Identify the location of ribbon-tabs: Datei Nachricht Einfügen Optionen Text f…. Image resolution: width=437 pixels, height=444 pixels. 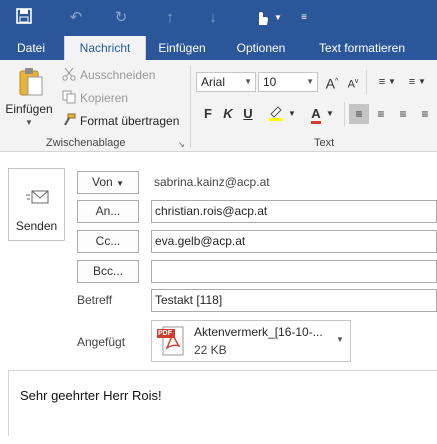
(218, 48).